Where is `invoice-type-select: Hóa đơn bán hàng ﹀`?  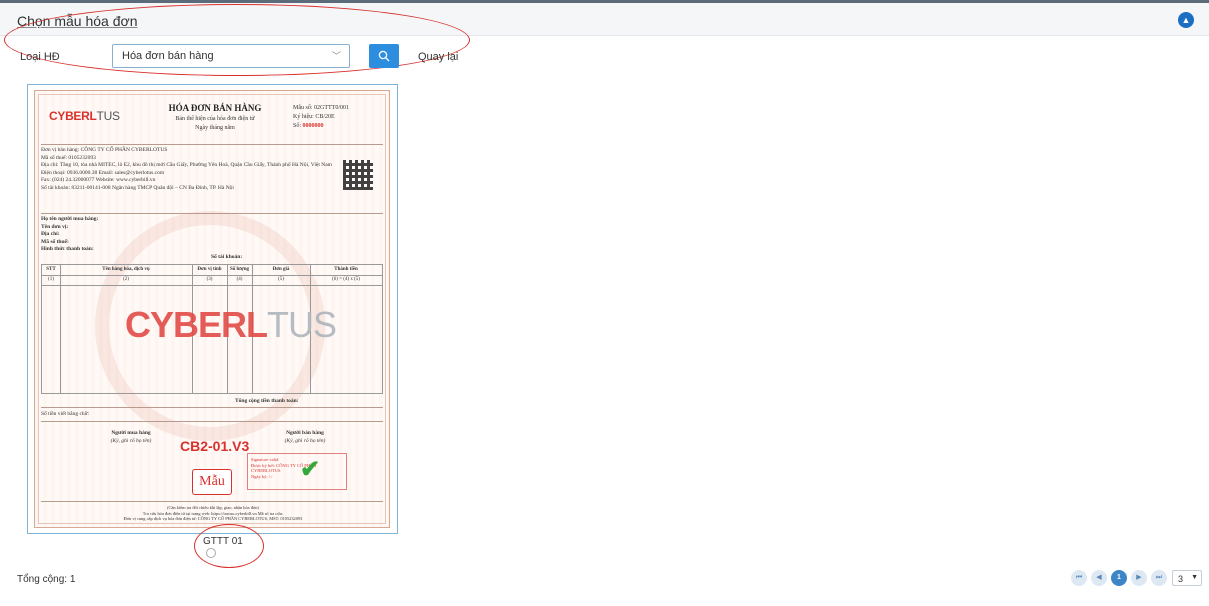
invoice-type-select: Hóa đơn bán hàng ﹀ is located at coordinates (231, 56).